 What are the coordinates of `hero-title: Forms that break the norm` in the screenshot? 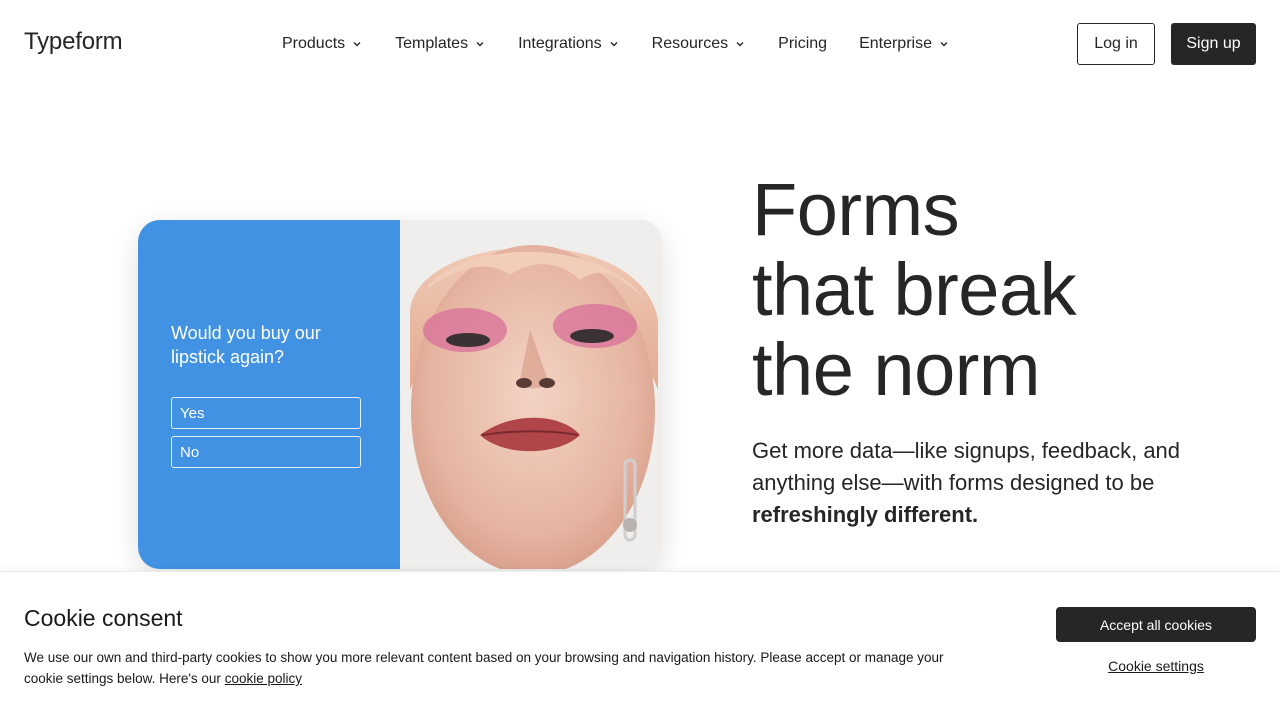 It's located at (914, 289).